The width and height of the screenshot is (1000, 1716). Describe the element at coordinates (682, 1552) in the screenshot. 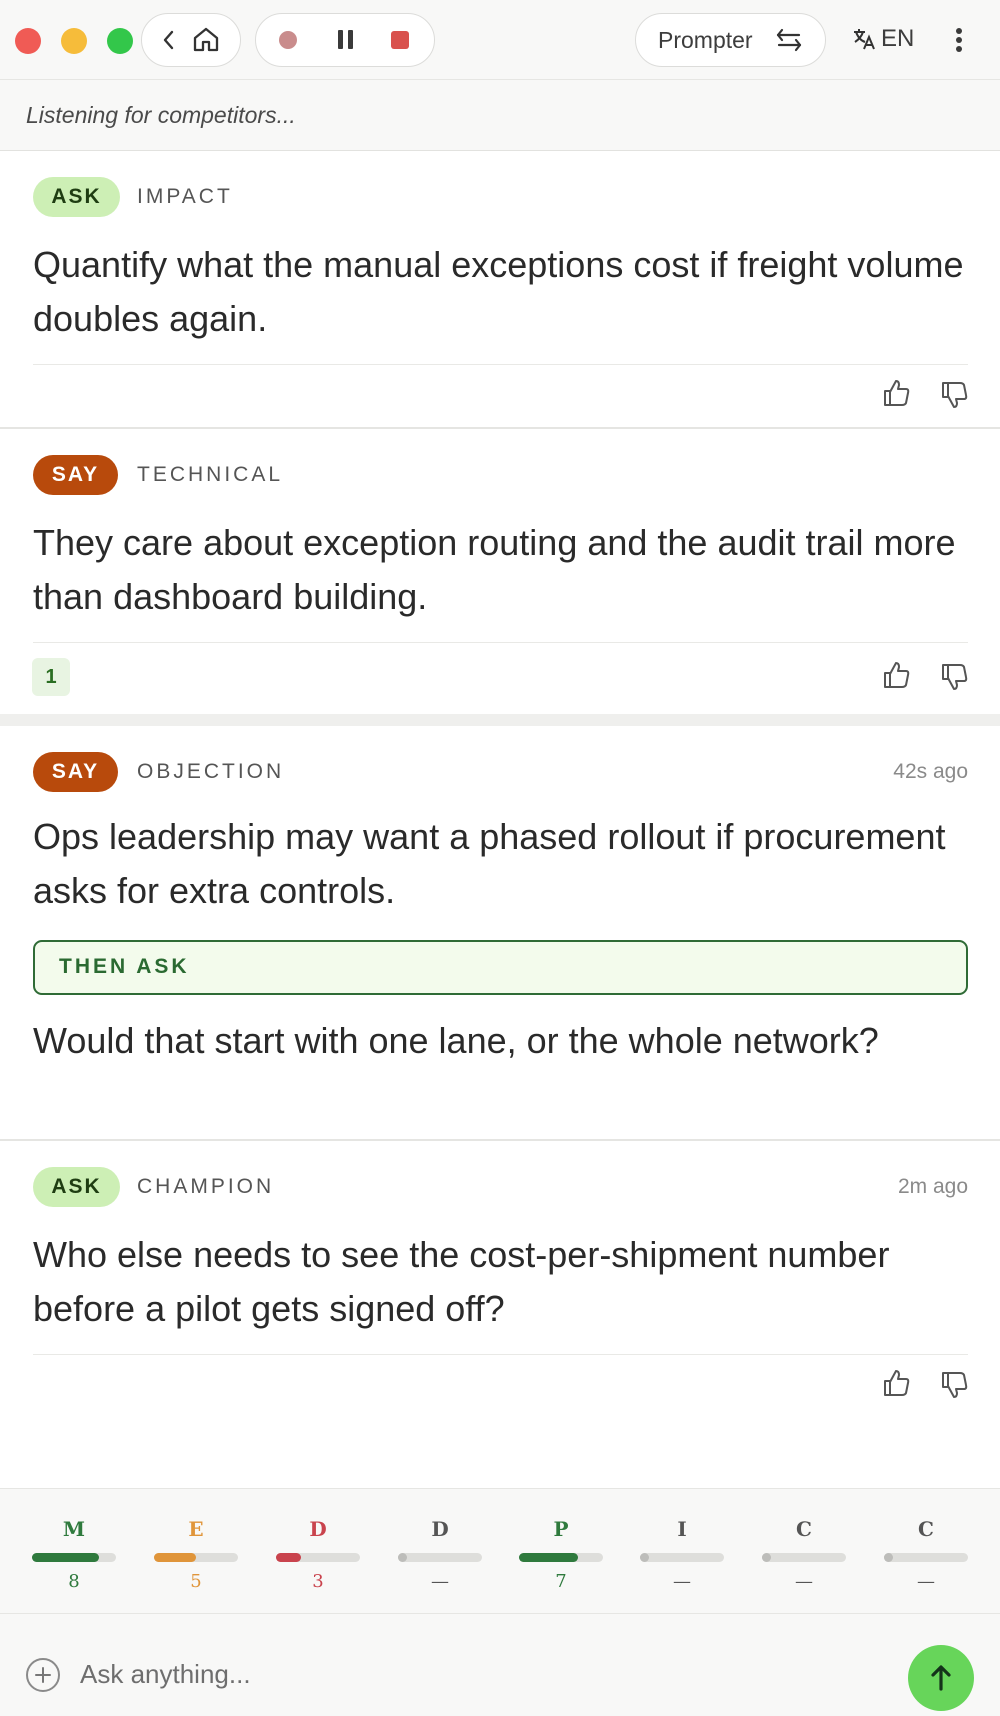

I see `meter: I —` at that location.